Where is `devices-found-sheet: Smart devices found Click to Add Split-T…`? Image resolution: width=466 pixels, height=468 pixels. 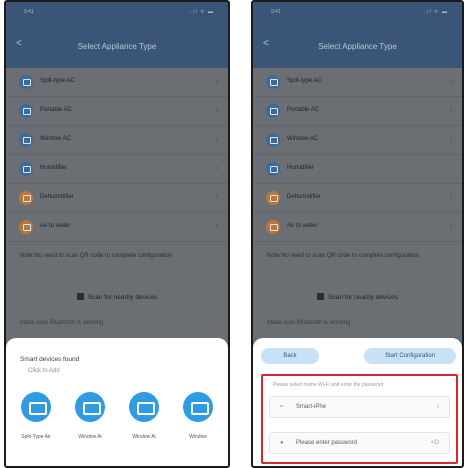
devices-found-sheet: Smart devices found Click to Add Split-T… is located at coordinates (117, 402).